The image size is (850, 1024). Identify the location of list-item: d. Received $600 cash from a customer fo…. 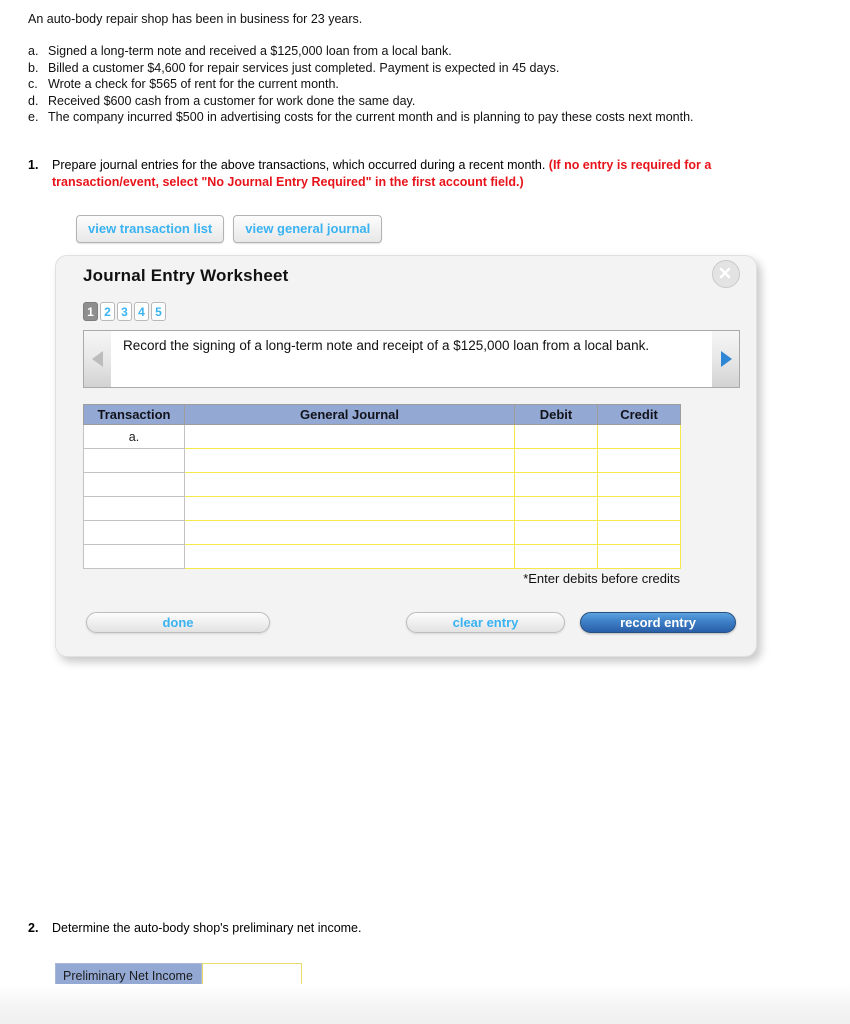
(378, 101).